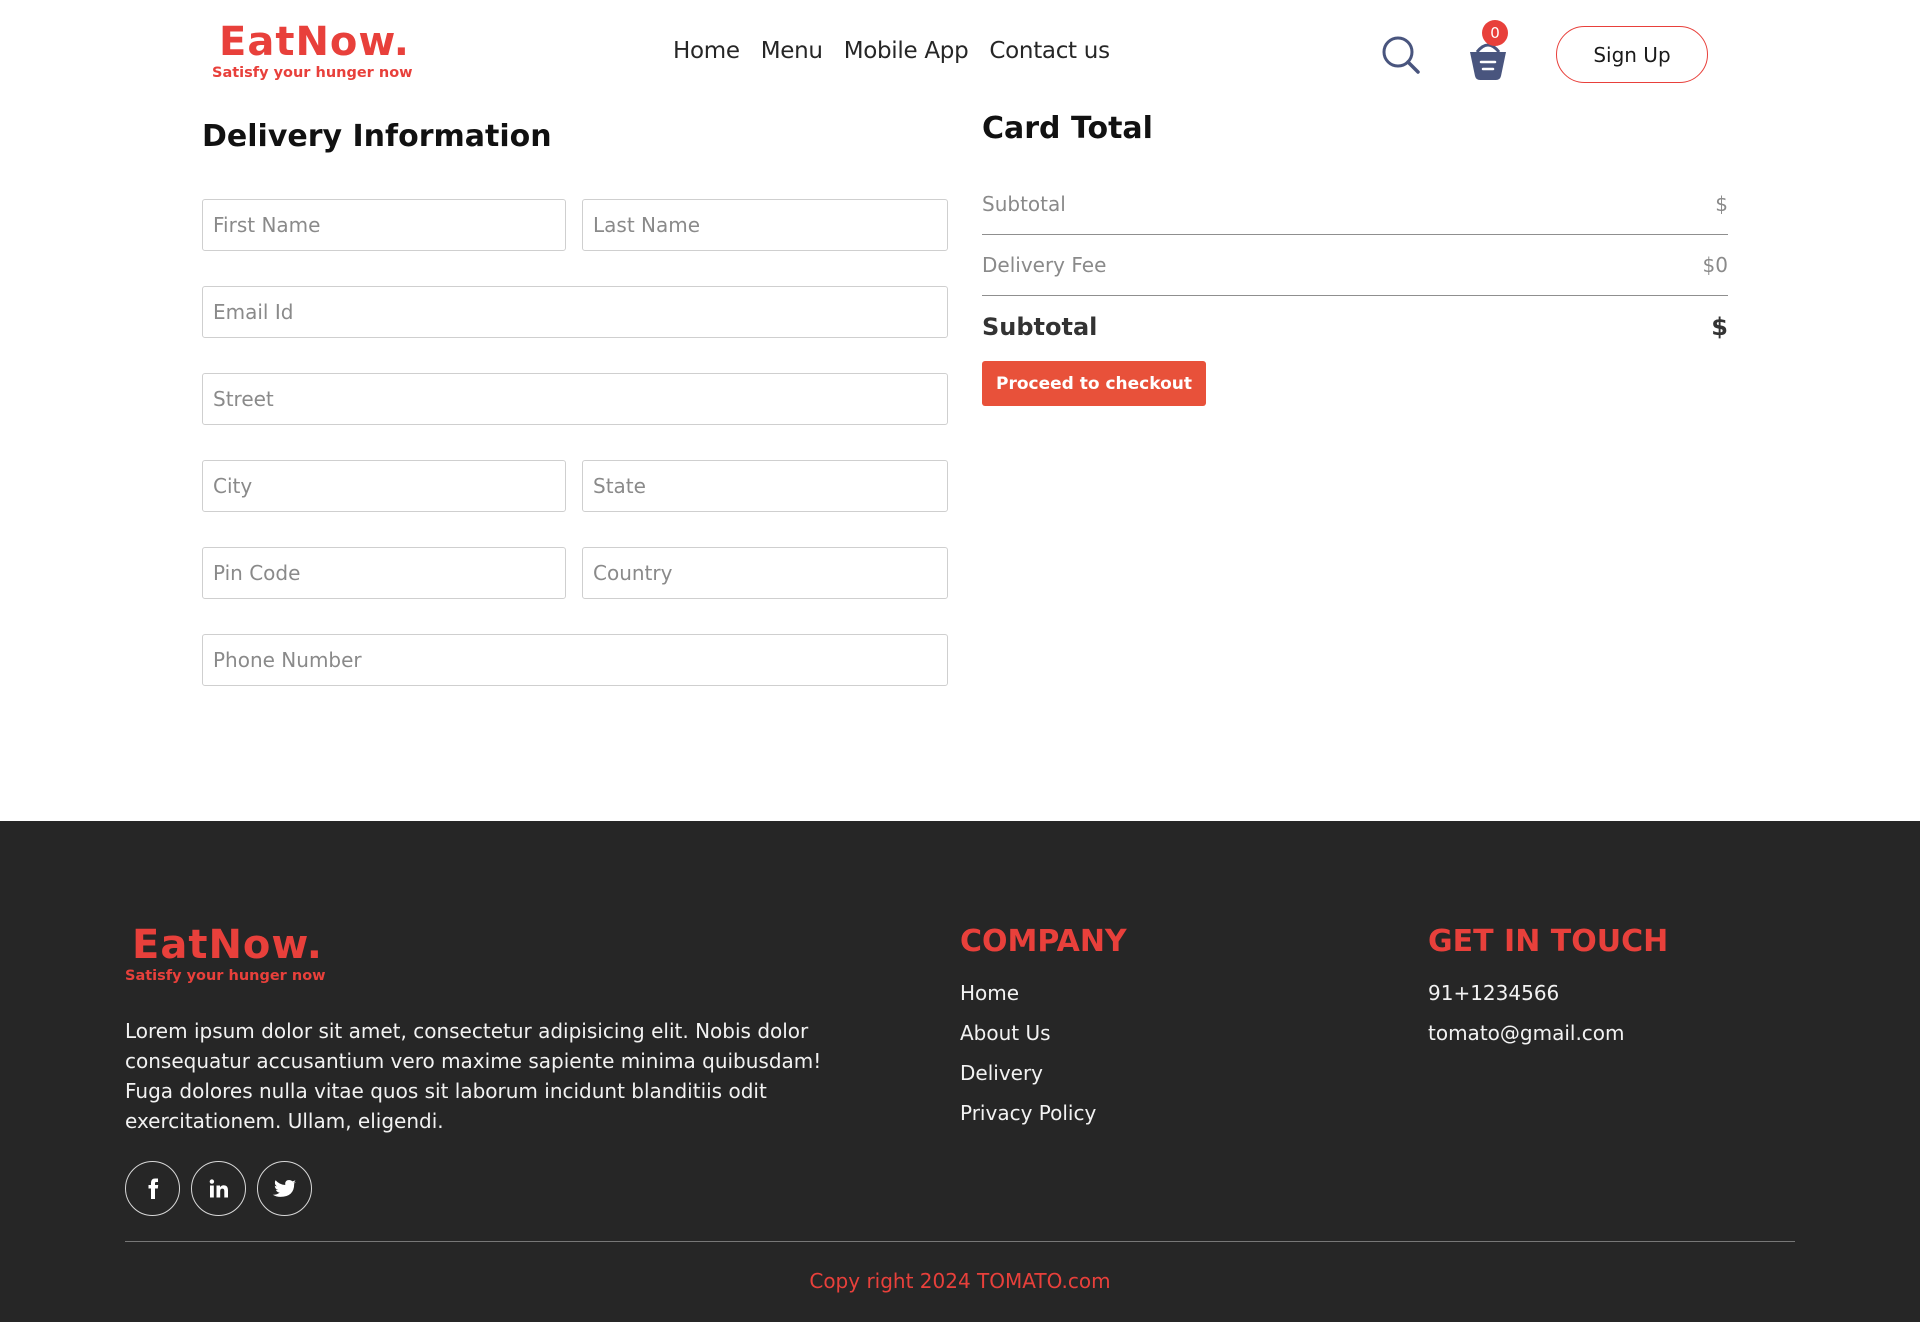  What do you see at coordinates (1067, 128) in the screenshot?
I see `totals-title: Card Total` at bounding box center [1067, 128].